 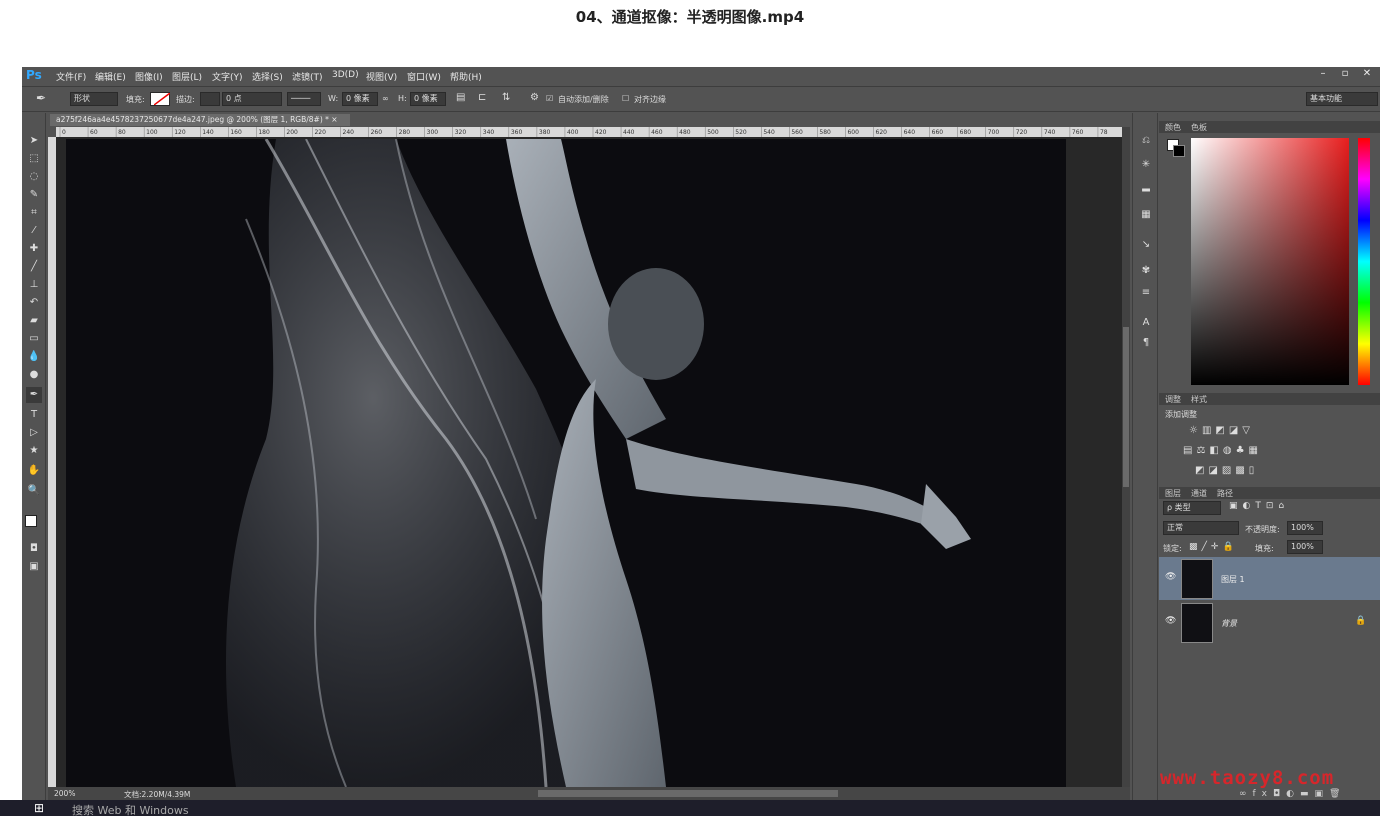 What do you see at coordinates (34, 267) in the screenshot?
I see `brush-tool-icon: ╱` at bounding box center [34, 267].